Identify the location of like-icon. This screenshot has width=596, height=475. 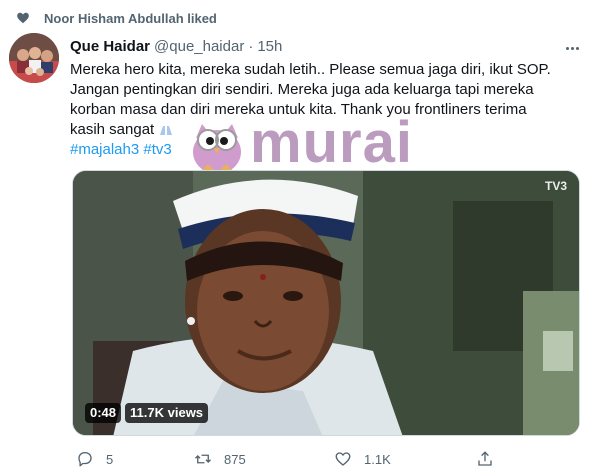
(343, 459).